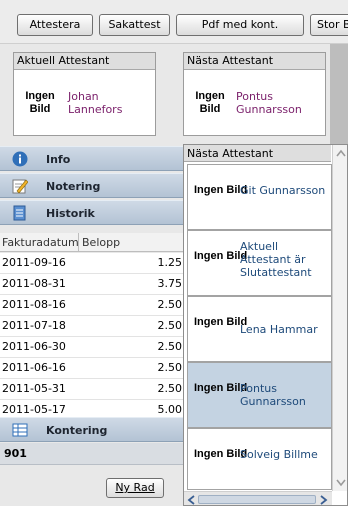  Describe the element at coordinates (191, 500) in the screenshot. I see `scroll-left-icon` at that location.